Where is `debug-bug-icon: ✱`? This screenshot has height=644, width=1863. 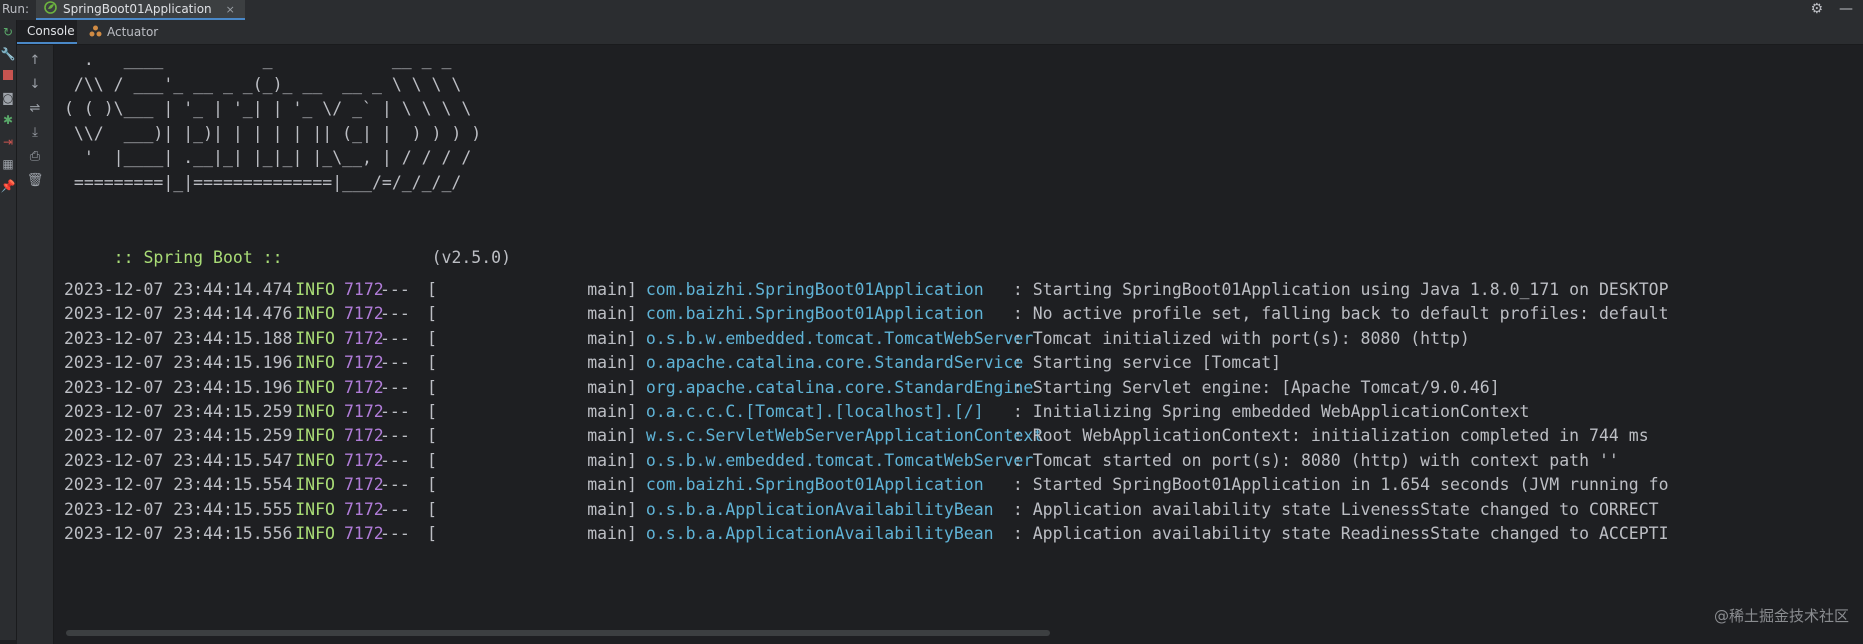
debug-bug-icon: ✱ is located at coordinates (8, 120).